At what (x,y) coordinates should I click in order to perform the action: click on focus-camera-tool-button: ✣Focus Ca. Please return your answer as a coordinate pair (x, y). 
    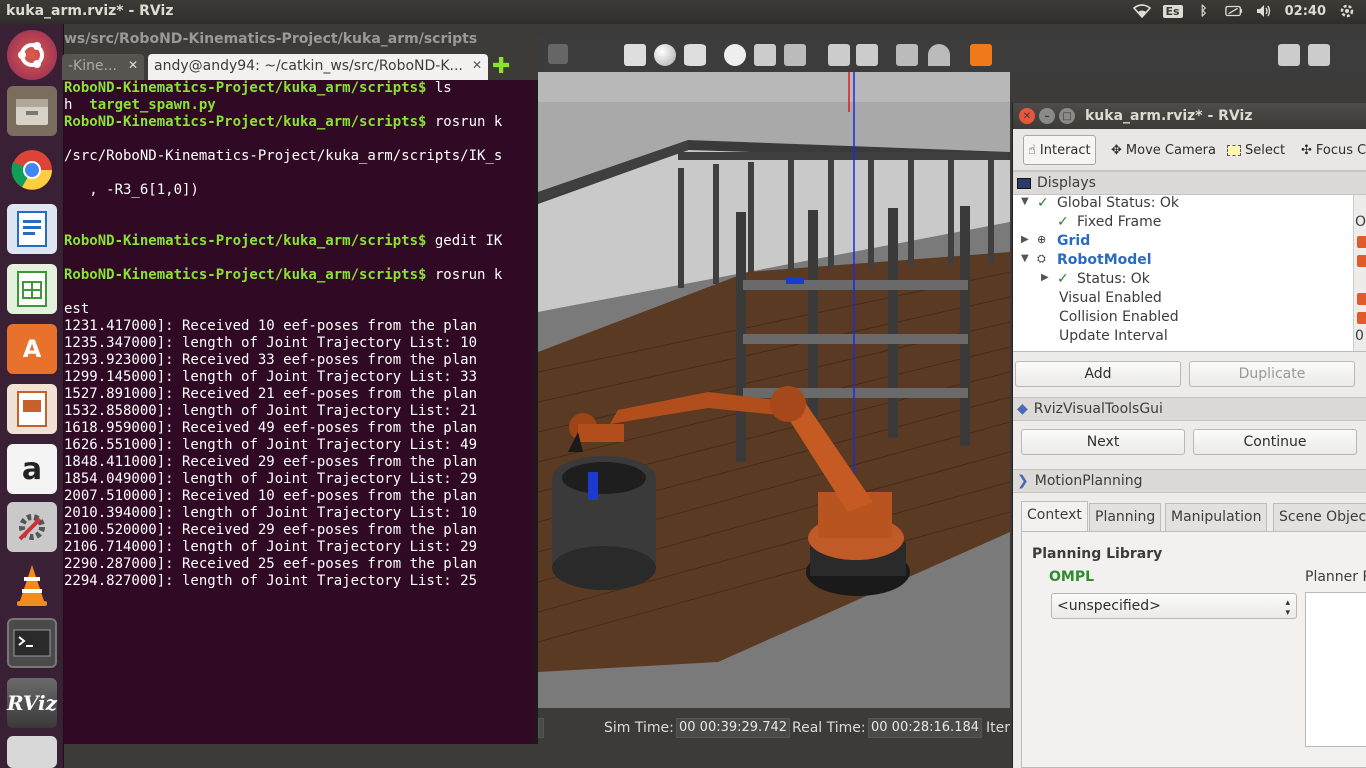
    Looking at the image, I should click on (1331, 150).